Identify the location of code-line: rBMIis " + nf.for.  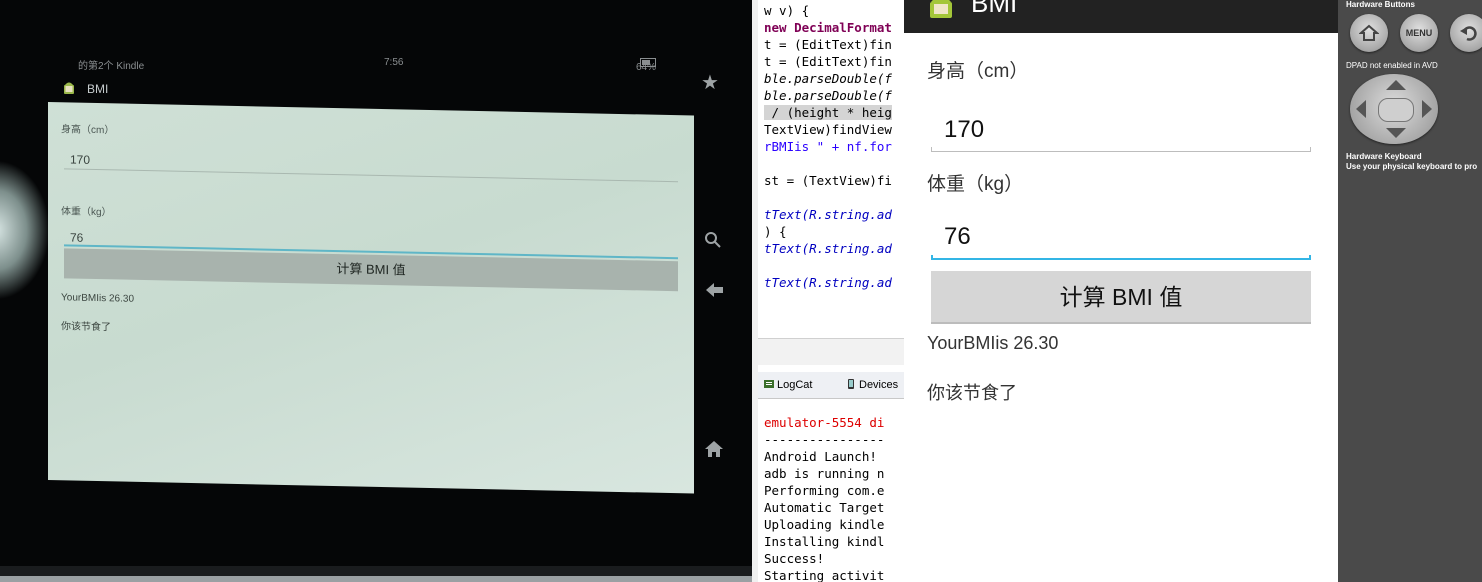
(828, 146).